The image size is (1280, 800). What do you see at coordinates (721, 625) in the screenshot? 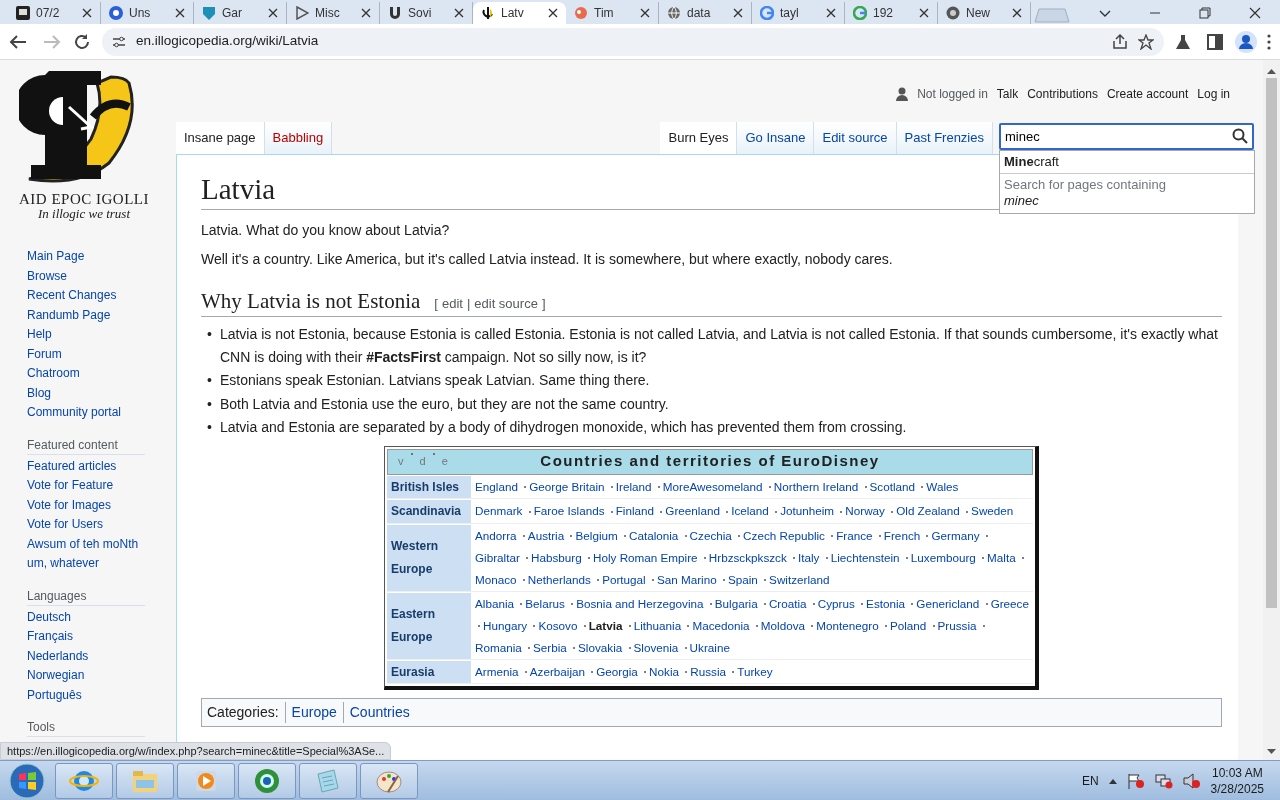
I see `country-link: Macedonia` at bounding box center [721, 625].